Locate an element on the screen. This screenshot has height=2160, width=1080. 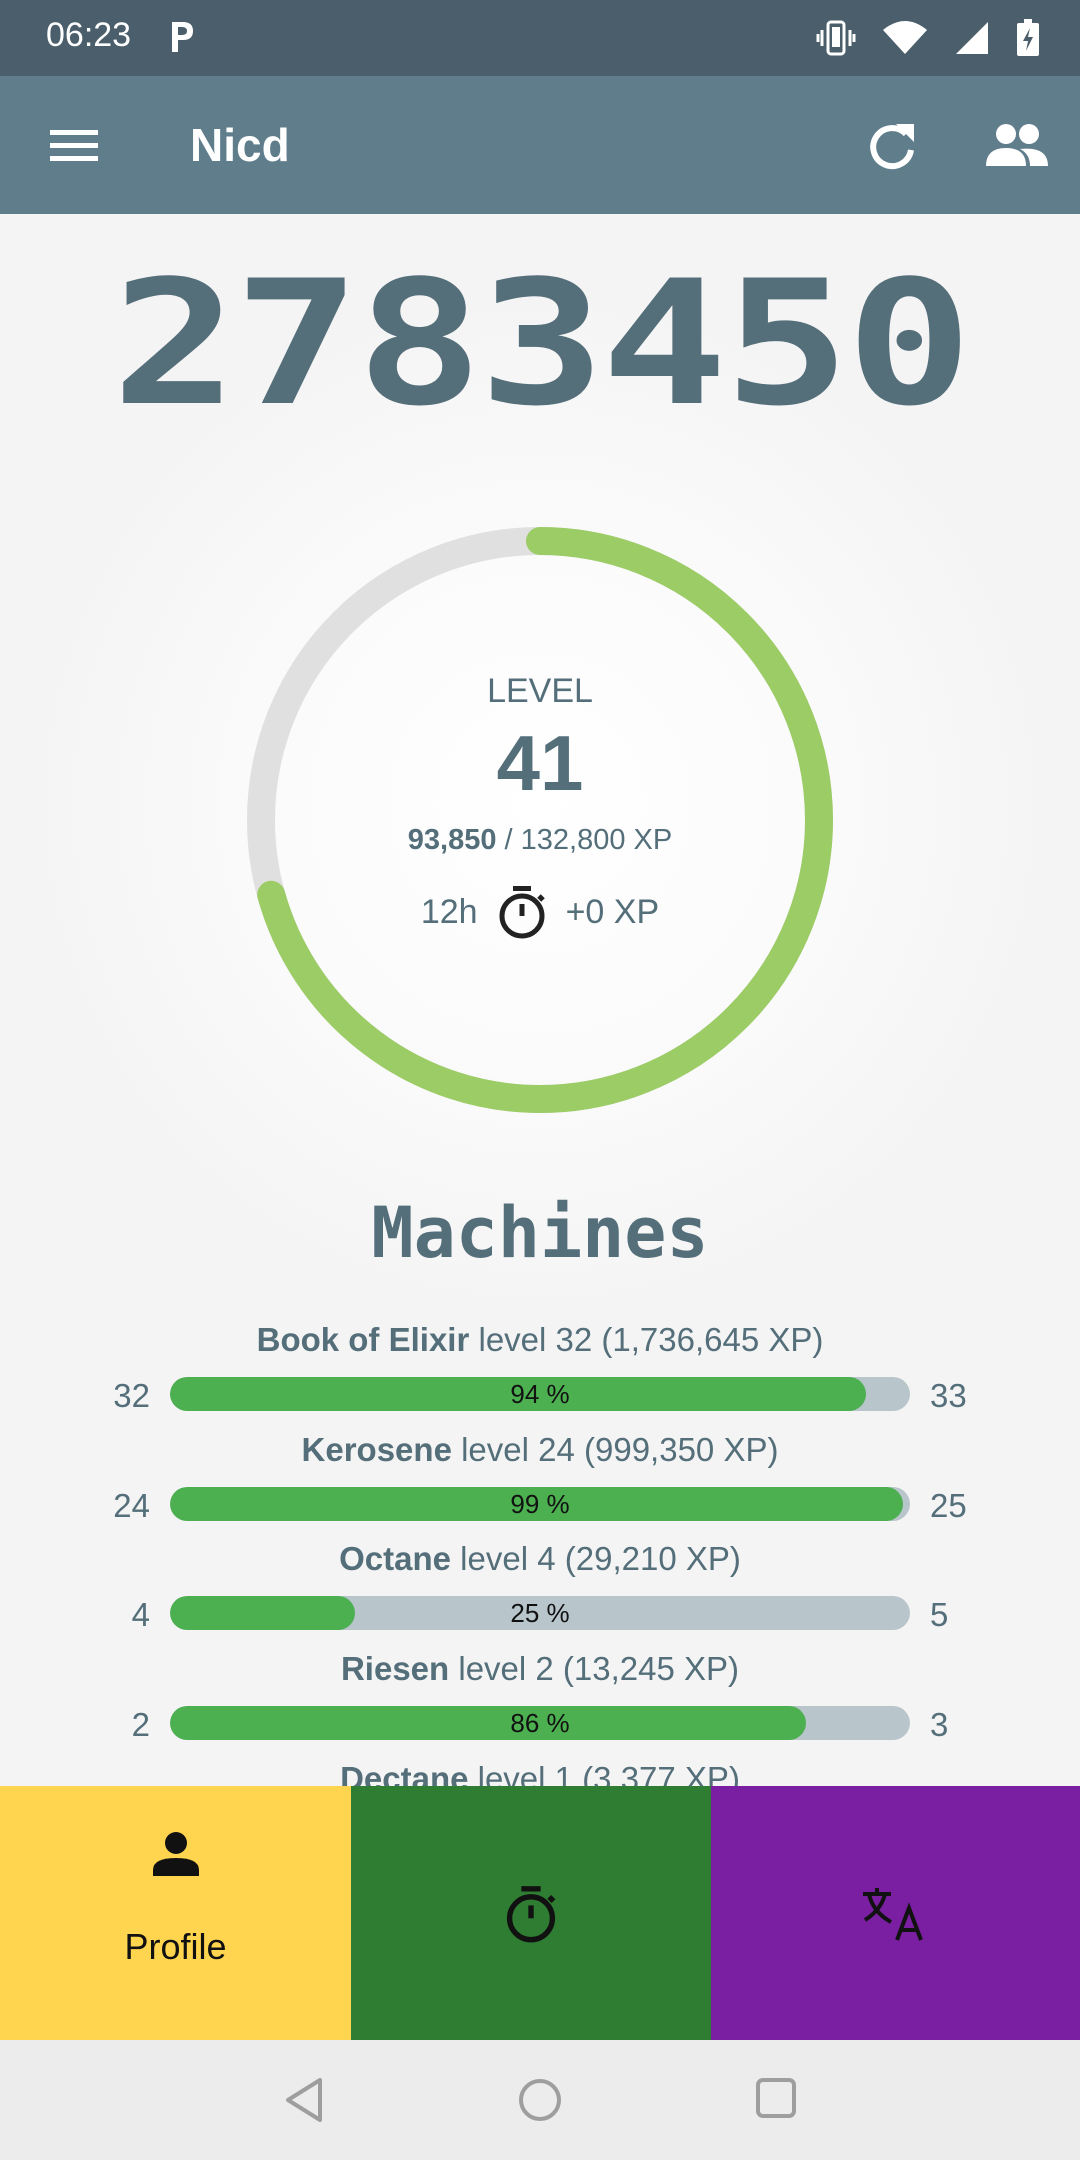
app-bar: Nicd is located at coordinates (540, 145).